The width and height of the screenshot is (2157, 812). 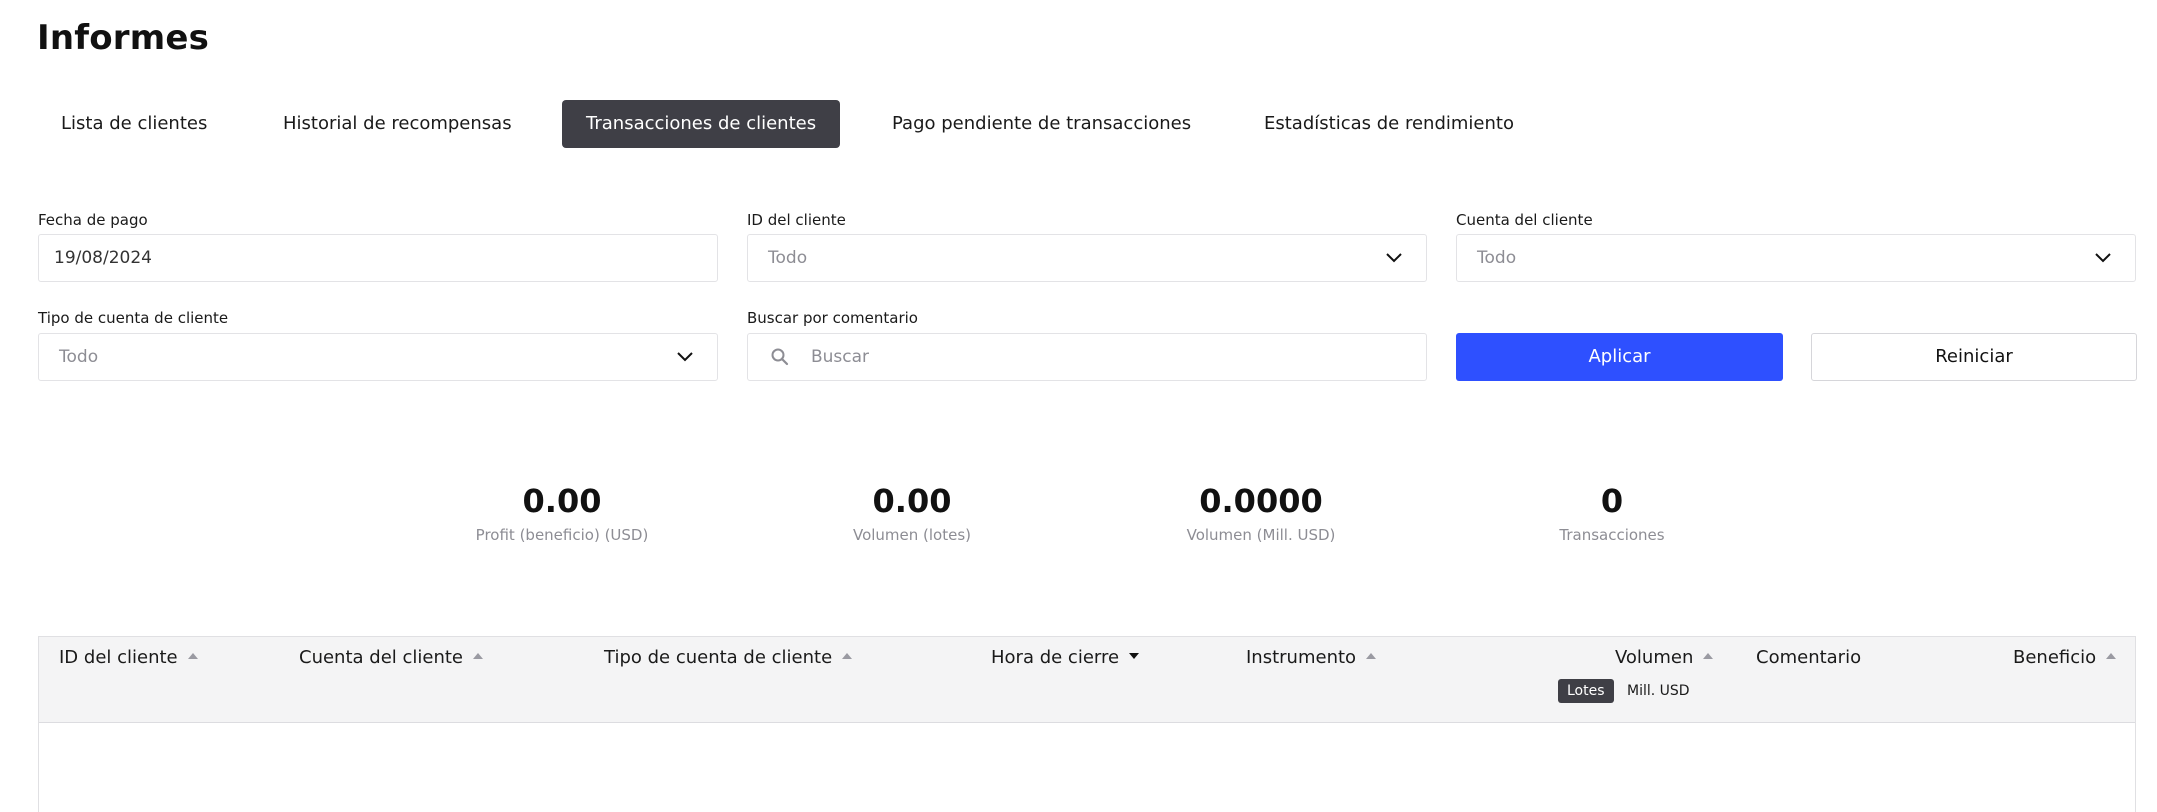 What do you see at coordinates (2055, 657) in the screenshot?
I see `column-profit-label: Beneficio` at bounding box center [2055, 657].